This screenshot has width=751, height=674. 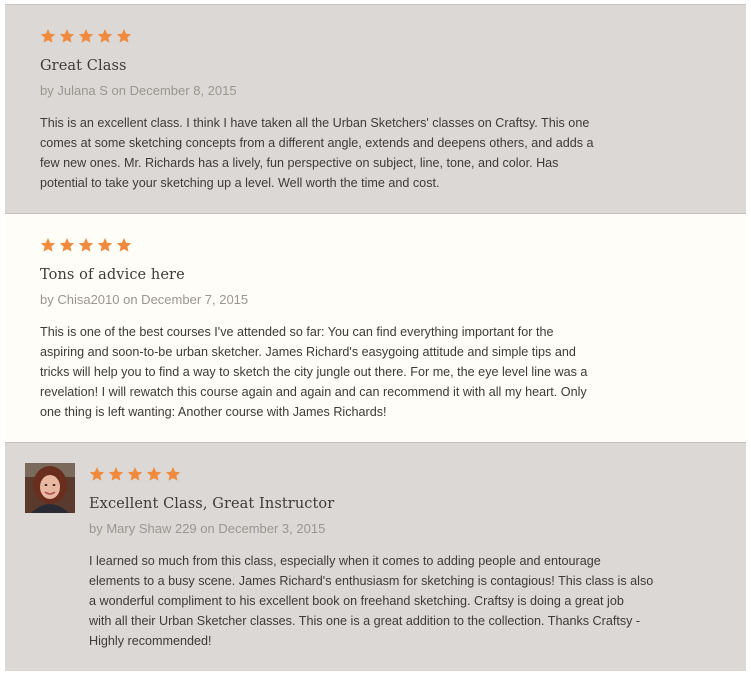 I want to click on user-photo-icon, so click(x=50, y=488).